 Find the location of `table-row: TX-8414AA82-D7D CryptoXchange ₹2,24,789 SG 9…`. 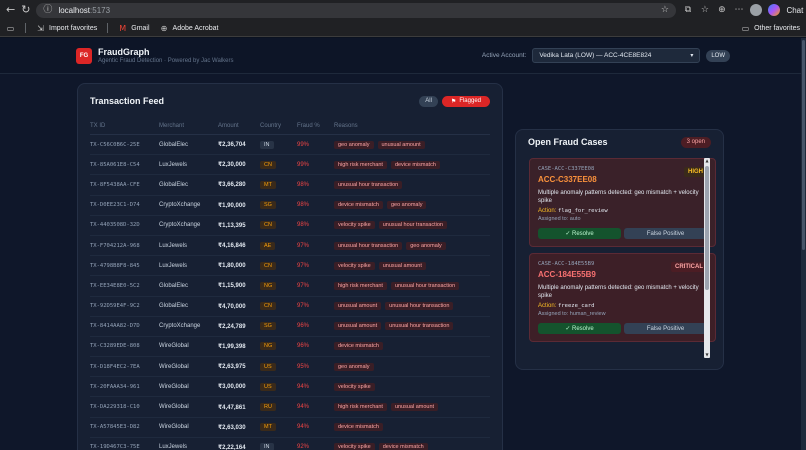

table-row: TX-8414AA82-D7D CryptoXchange ₹2,24,789 SG 9… is located at coordinates (290, 327).